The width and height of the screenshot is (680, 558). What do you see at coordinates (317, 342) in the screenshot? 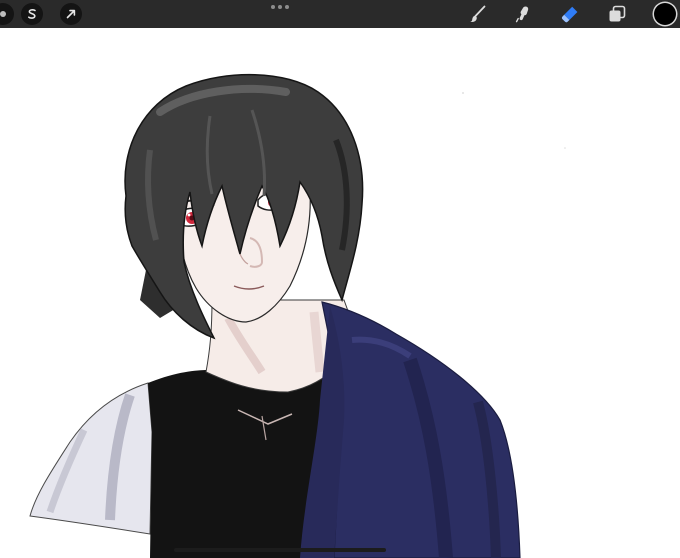
I see `neck-shadow` at bounding box center [317, 342].